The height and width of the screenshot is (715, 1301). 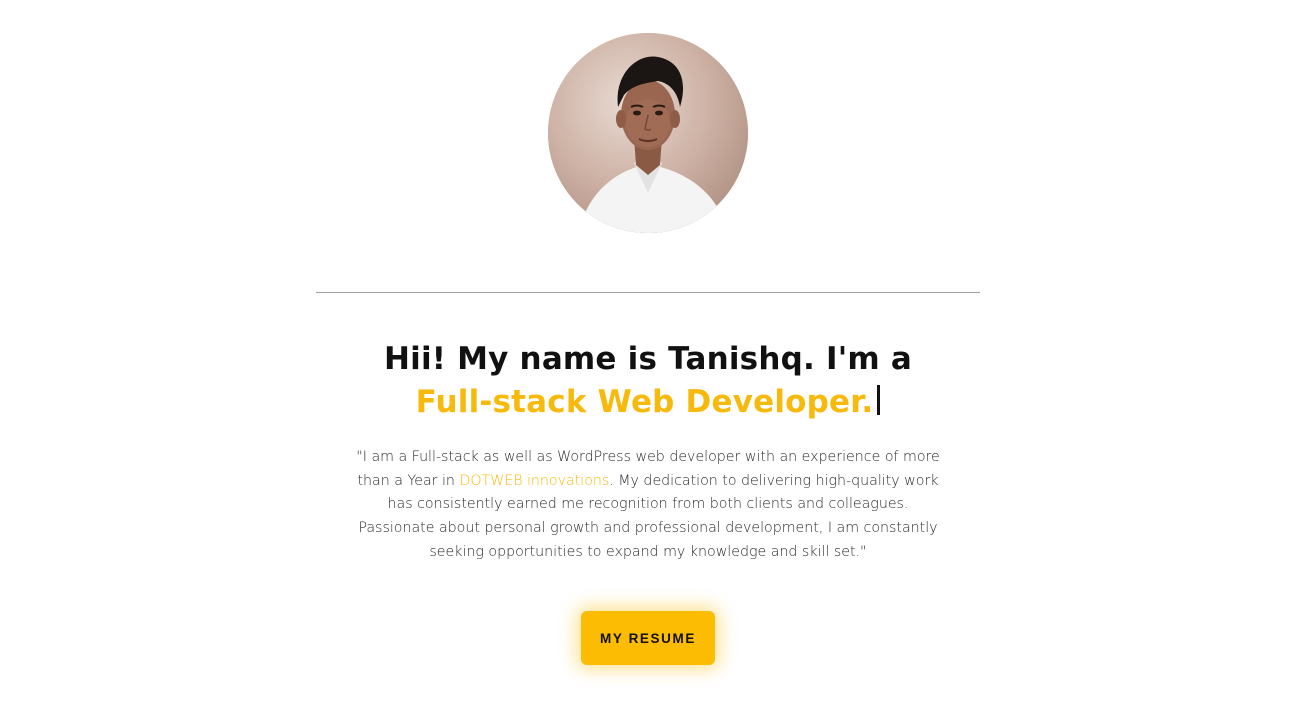 I want to click on company-link: DOTWEB innovations, so click(x=534, y=481).